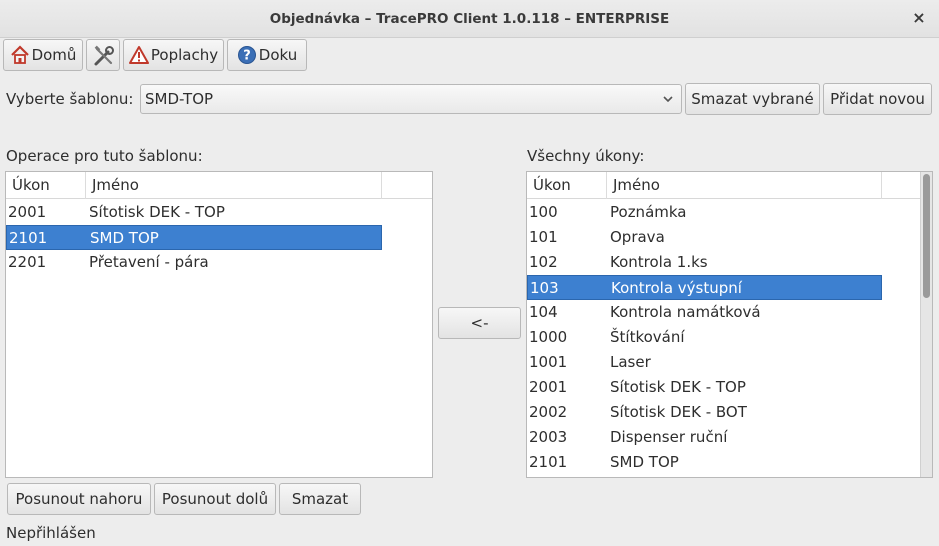  I want to click on row-code: 2002, so click(548, 412).